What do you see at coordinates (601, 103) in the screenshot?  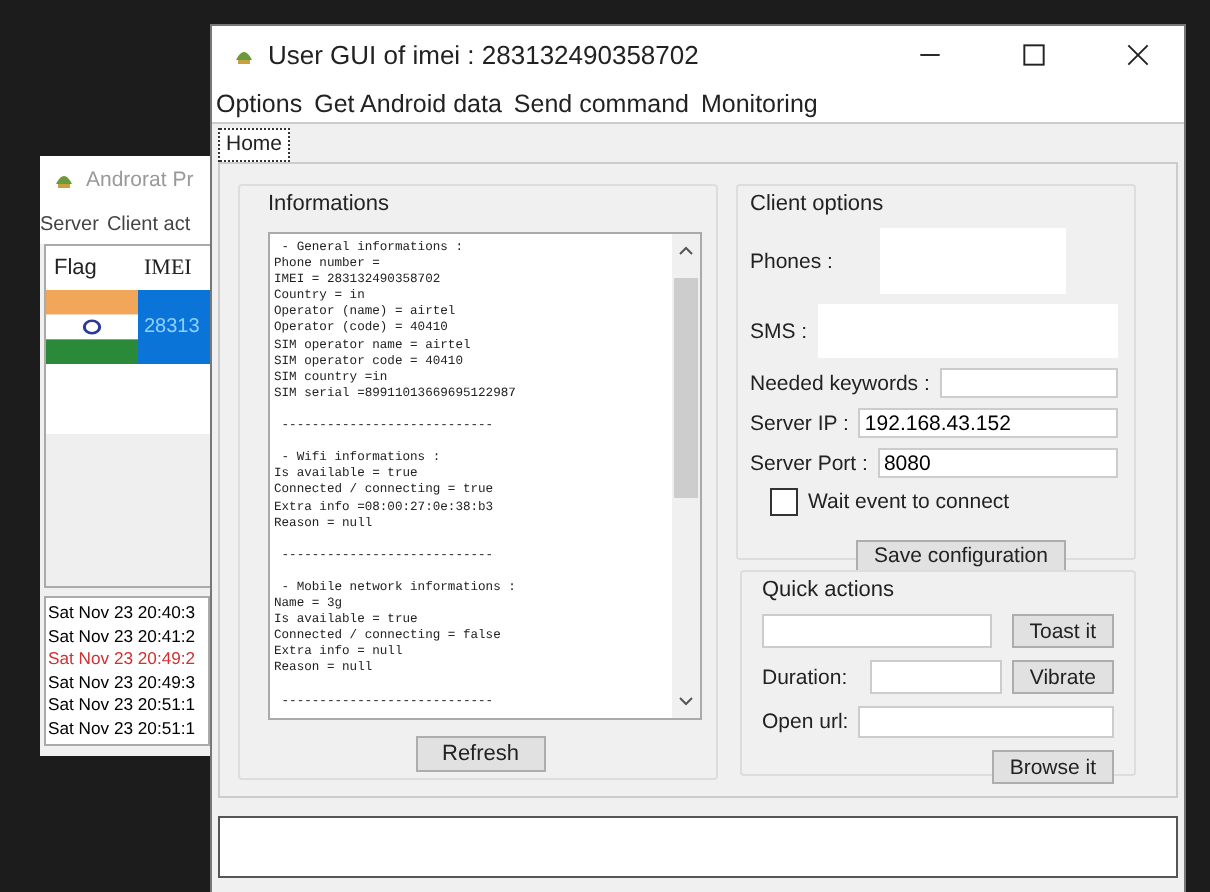 I see `menu-item: Send command` at bounding box center [601, 103].